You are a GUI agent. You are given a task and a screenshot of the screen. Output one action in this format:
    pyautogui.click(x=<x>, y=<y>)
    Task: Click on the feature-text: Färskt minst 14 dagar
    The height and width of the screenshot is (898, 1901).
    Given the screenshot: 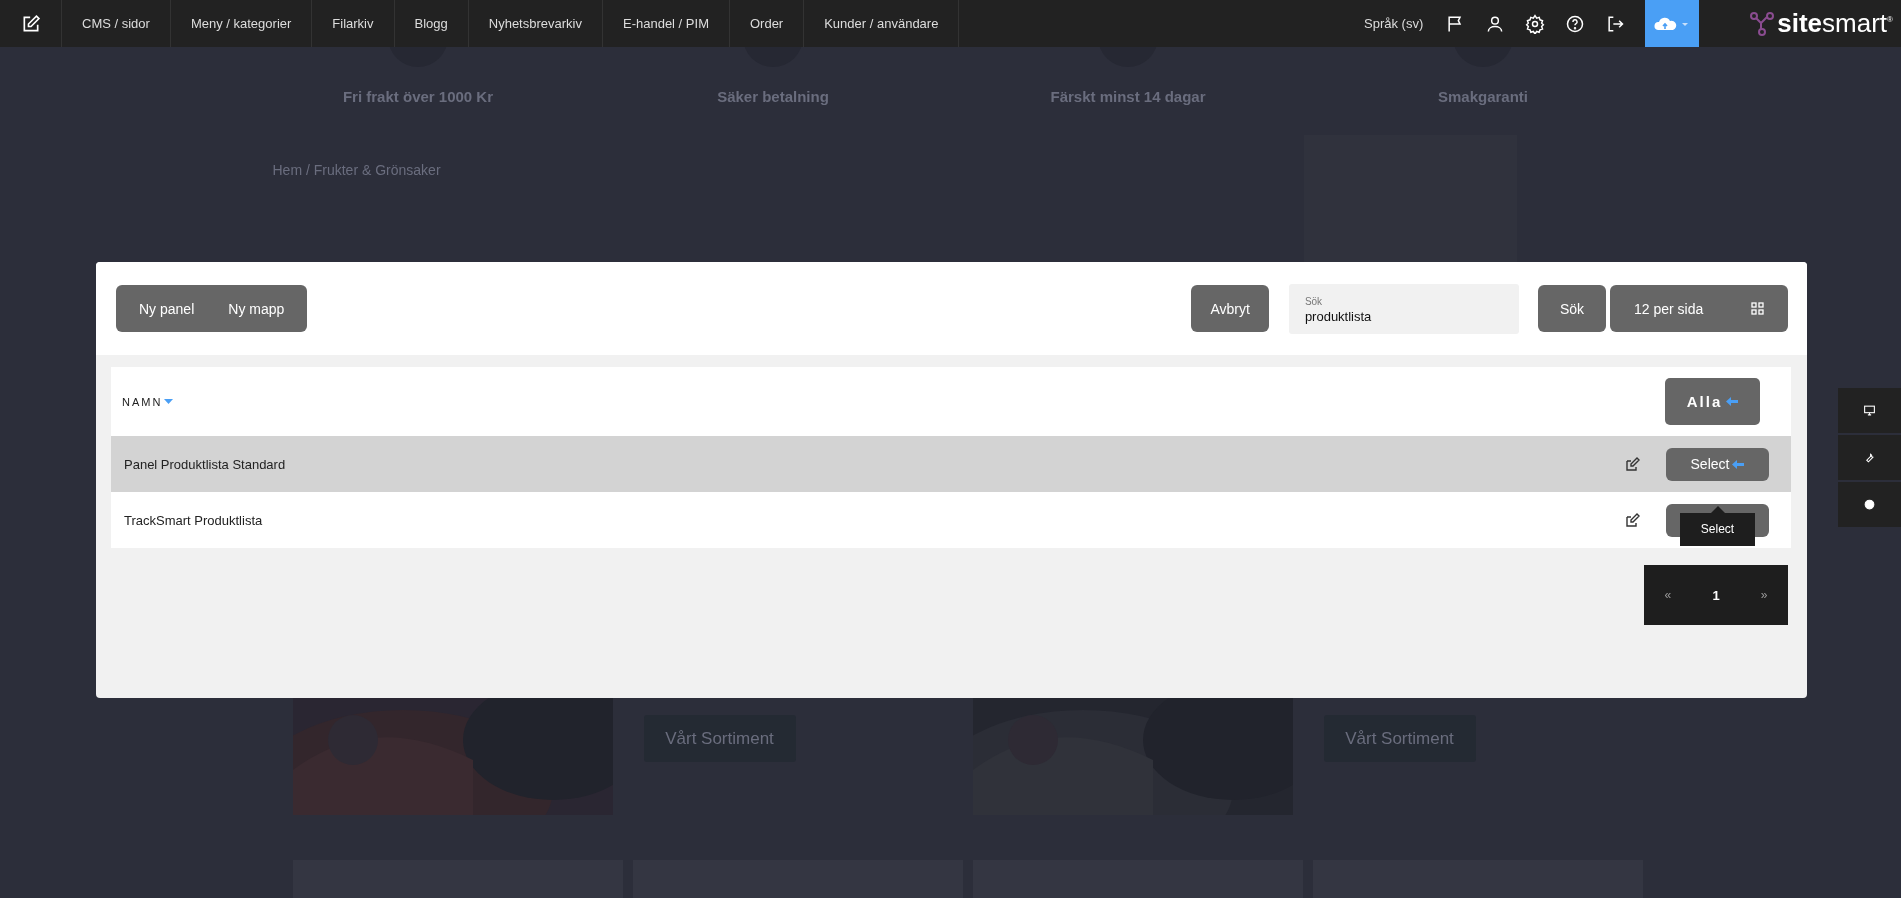 What is the action you would take?
    pyautogui.click(x=1128, y=96)
    